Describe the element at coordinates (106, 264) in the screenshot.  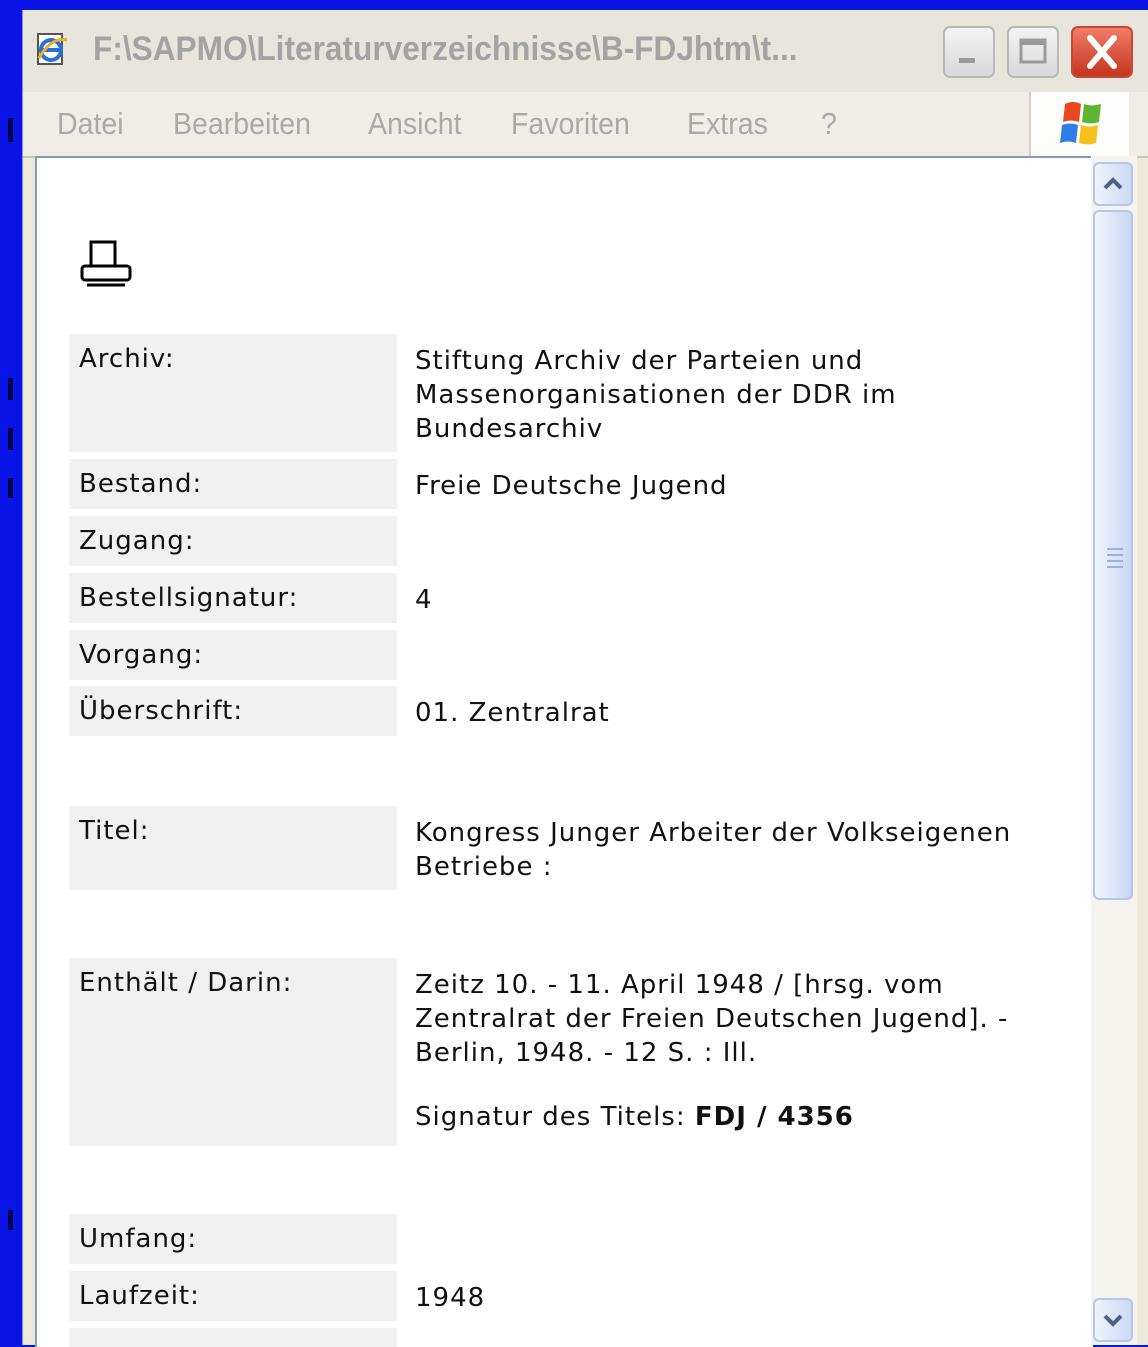
I see `printer-icon` at that location.